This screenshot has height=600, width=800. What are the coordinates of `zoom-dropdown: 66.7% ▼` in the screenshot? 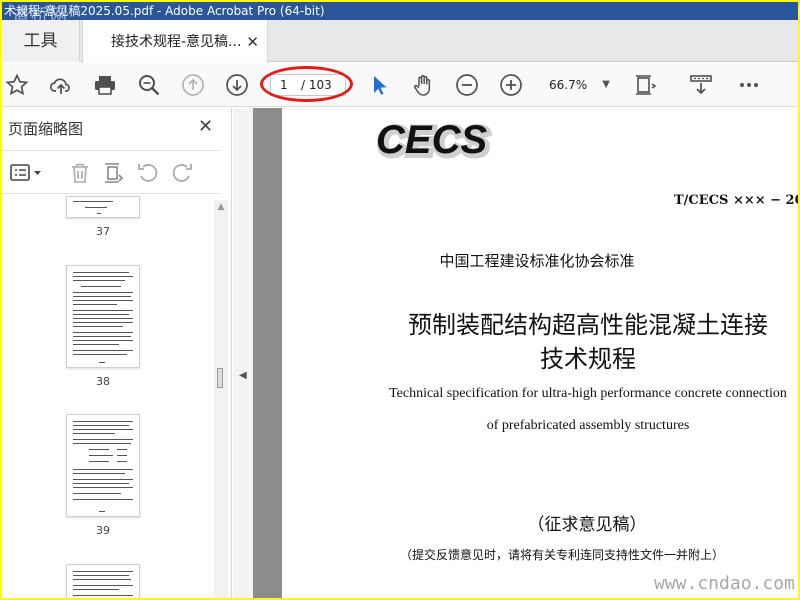 It's located at (578, 85).